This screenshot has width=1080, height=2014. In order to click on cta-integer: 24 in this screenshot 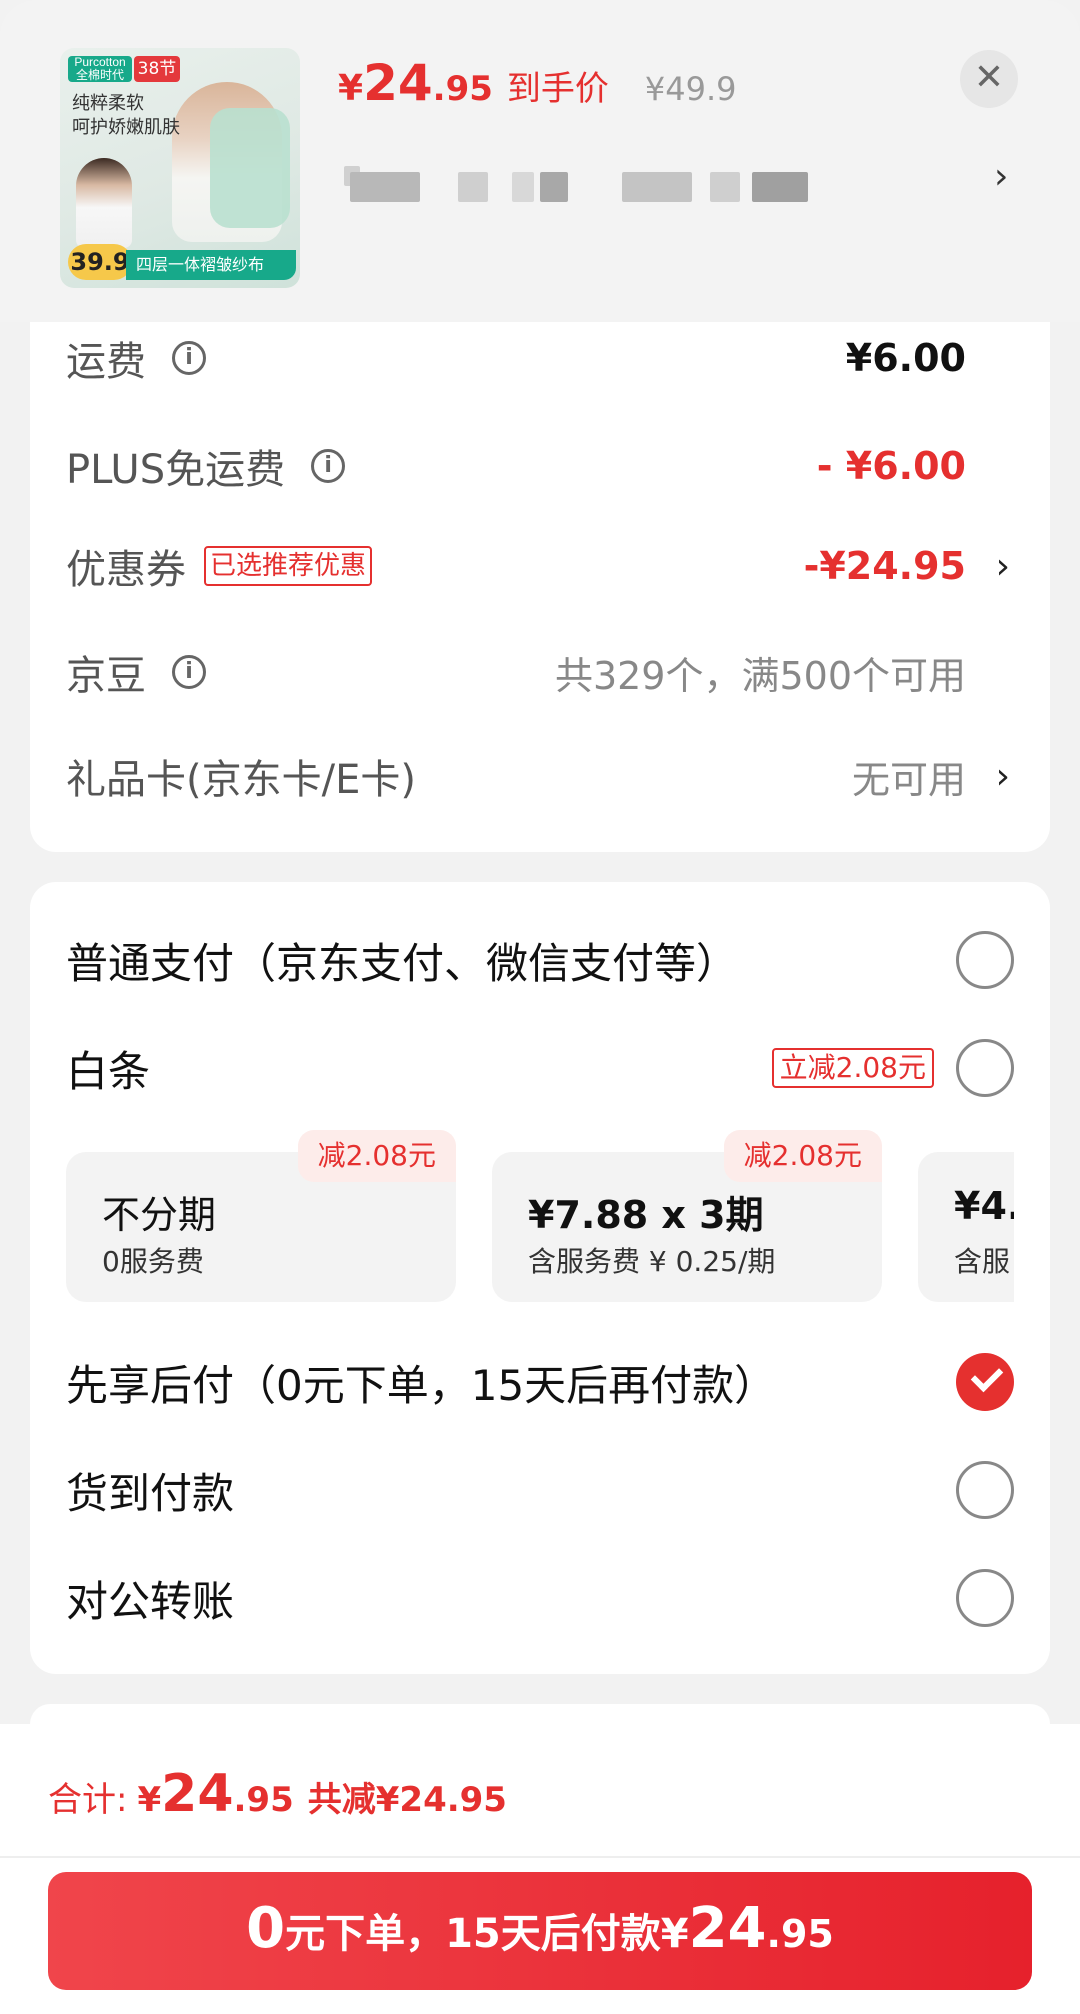, I will do `click(727, 1928)`.